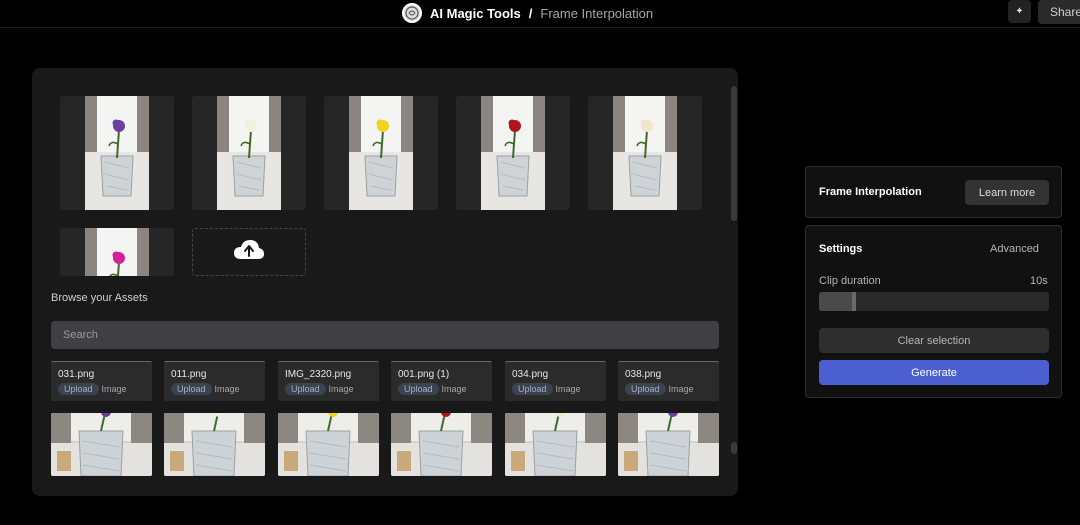 This screenshot has width=1080, height=525. Describe the element at coordinates (850, 281) in the screenshot. I see `clip-duration-label: Clip duration` at that location.